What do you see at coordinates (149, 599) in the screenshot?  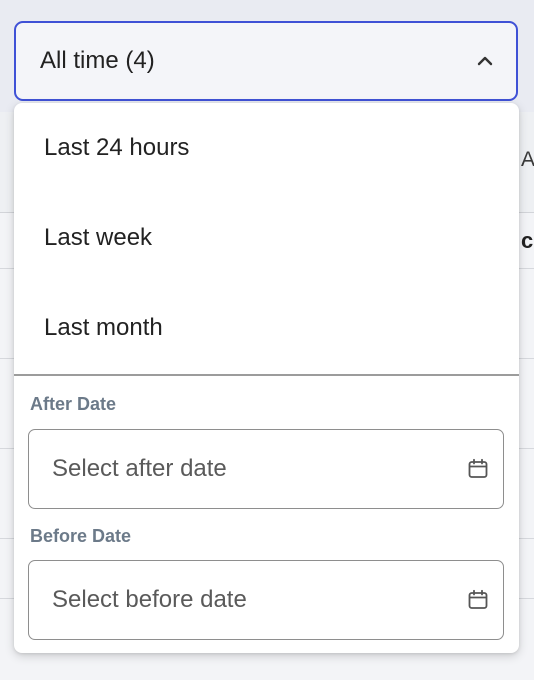 I see `before-date-placeholder: Select before date` at bounding box center [149, 599].